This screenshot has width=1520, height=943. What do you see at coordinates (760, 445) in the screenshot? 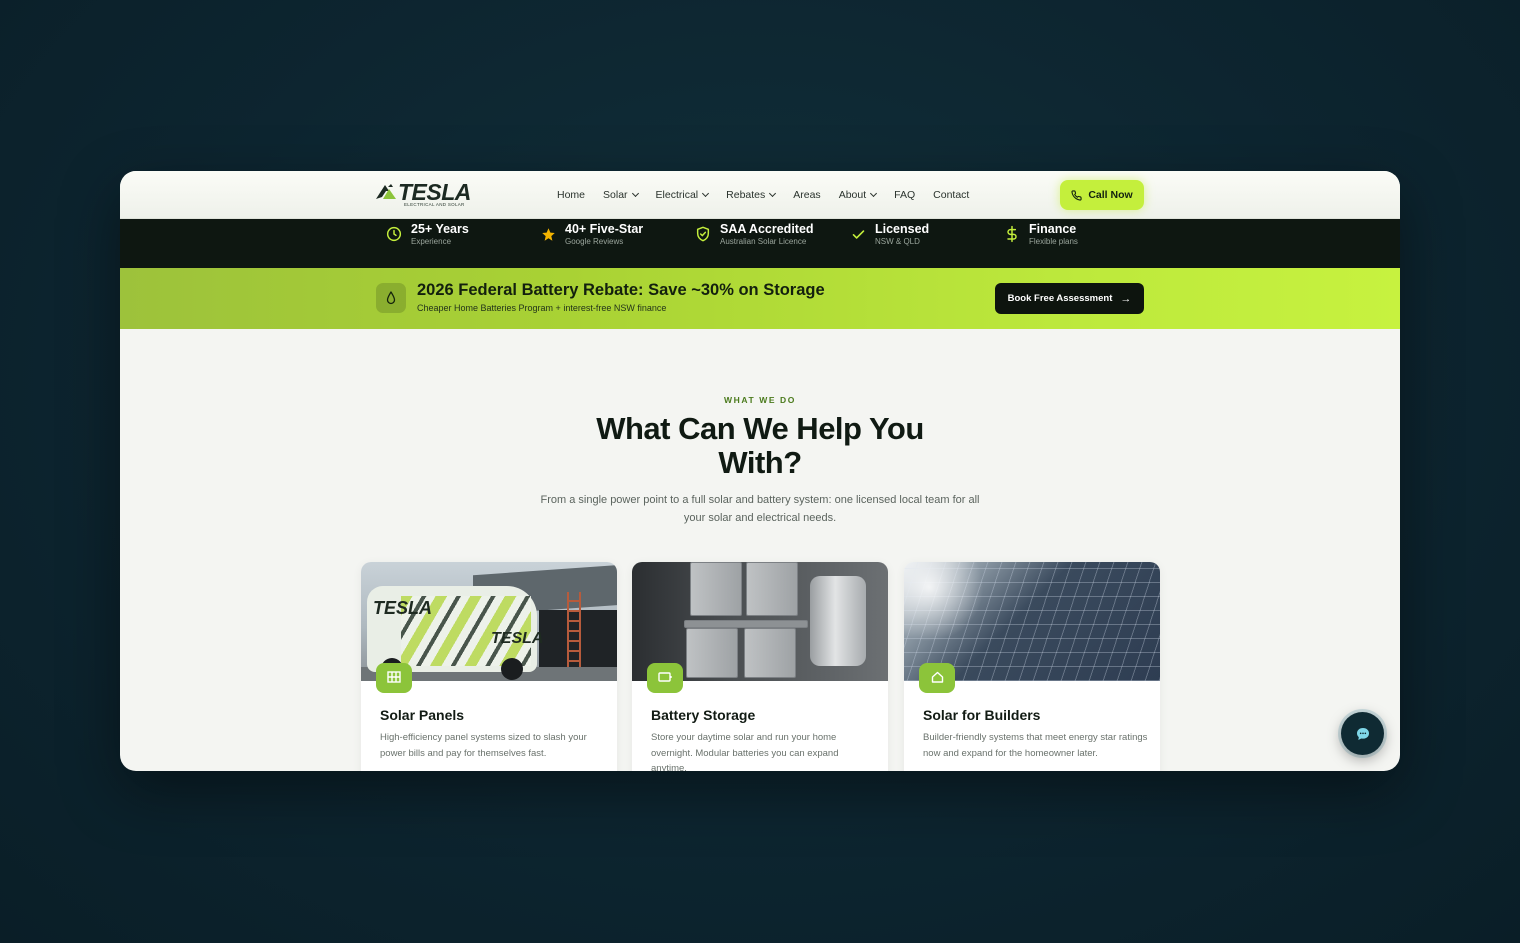
I see `section-heading: What Can We Help You With?` at bounding box center [760, 445].